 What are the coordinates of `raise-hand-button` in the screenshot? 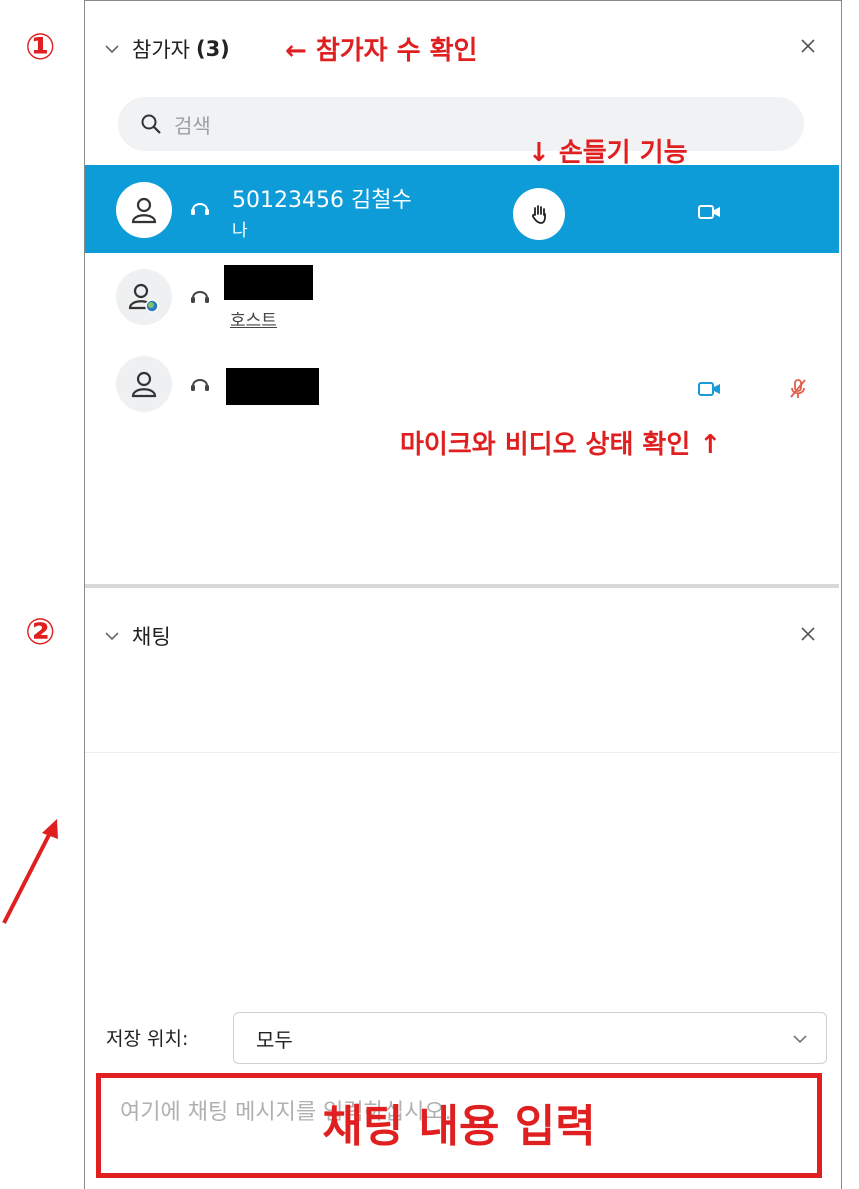 It's located at (539, 214).